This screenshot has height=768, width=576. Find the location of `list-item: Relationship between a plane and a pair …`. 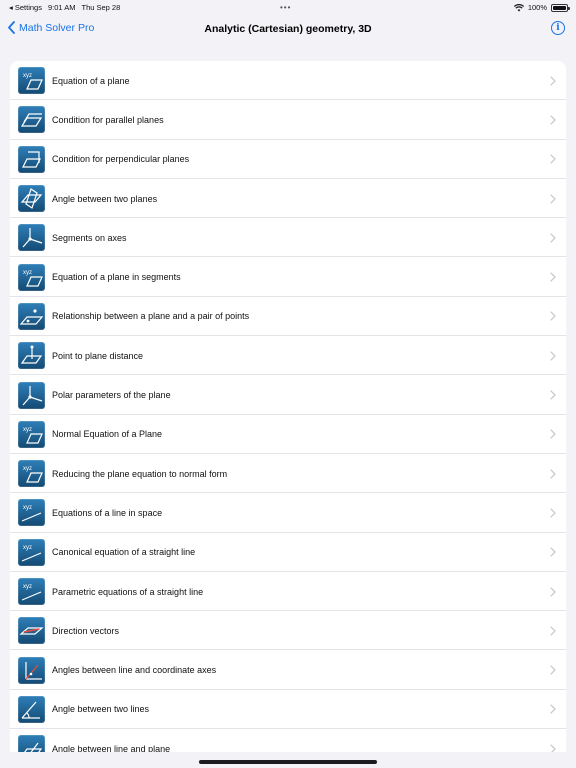

list-item: Relationship between a plane and a pair … is located at coordinates (288, 317).